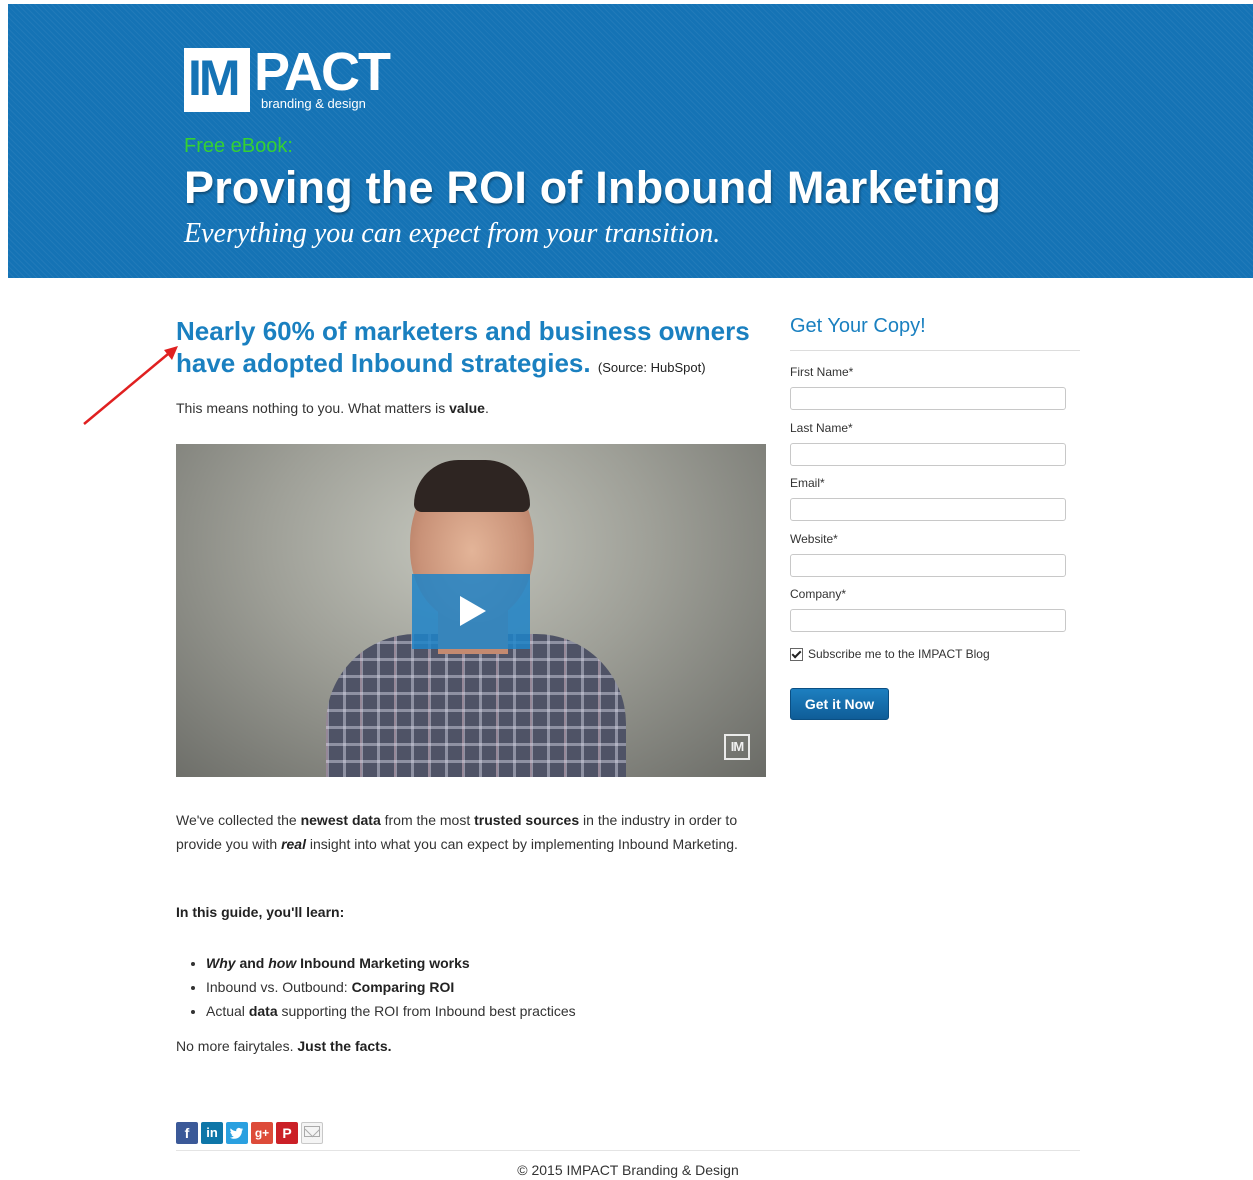  What do you see at coordinates (313, 103) in the screenshot?
I see `logo-tagline: branding & design` at bounding box center [313, 103].